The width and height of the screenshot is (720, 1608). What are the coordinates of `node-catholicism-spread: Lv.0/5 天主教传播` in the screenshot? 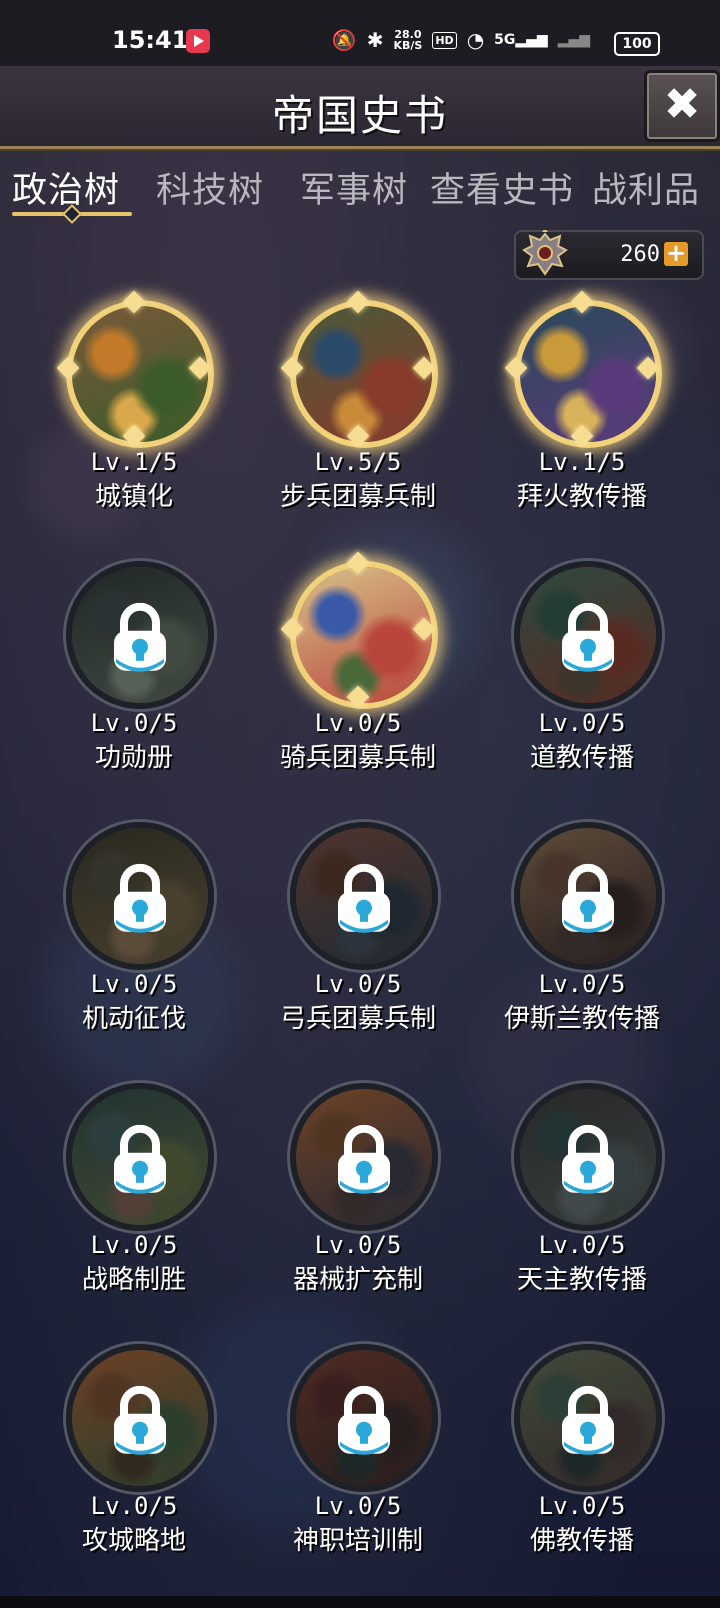 It's located at (582, 1203).